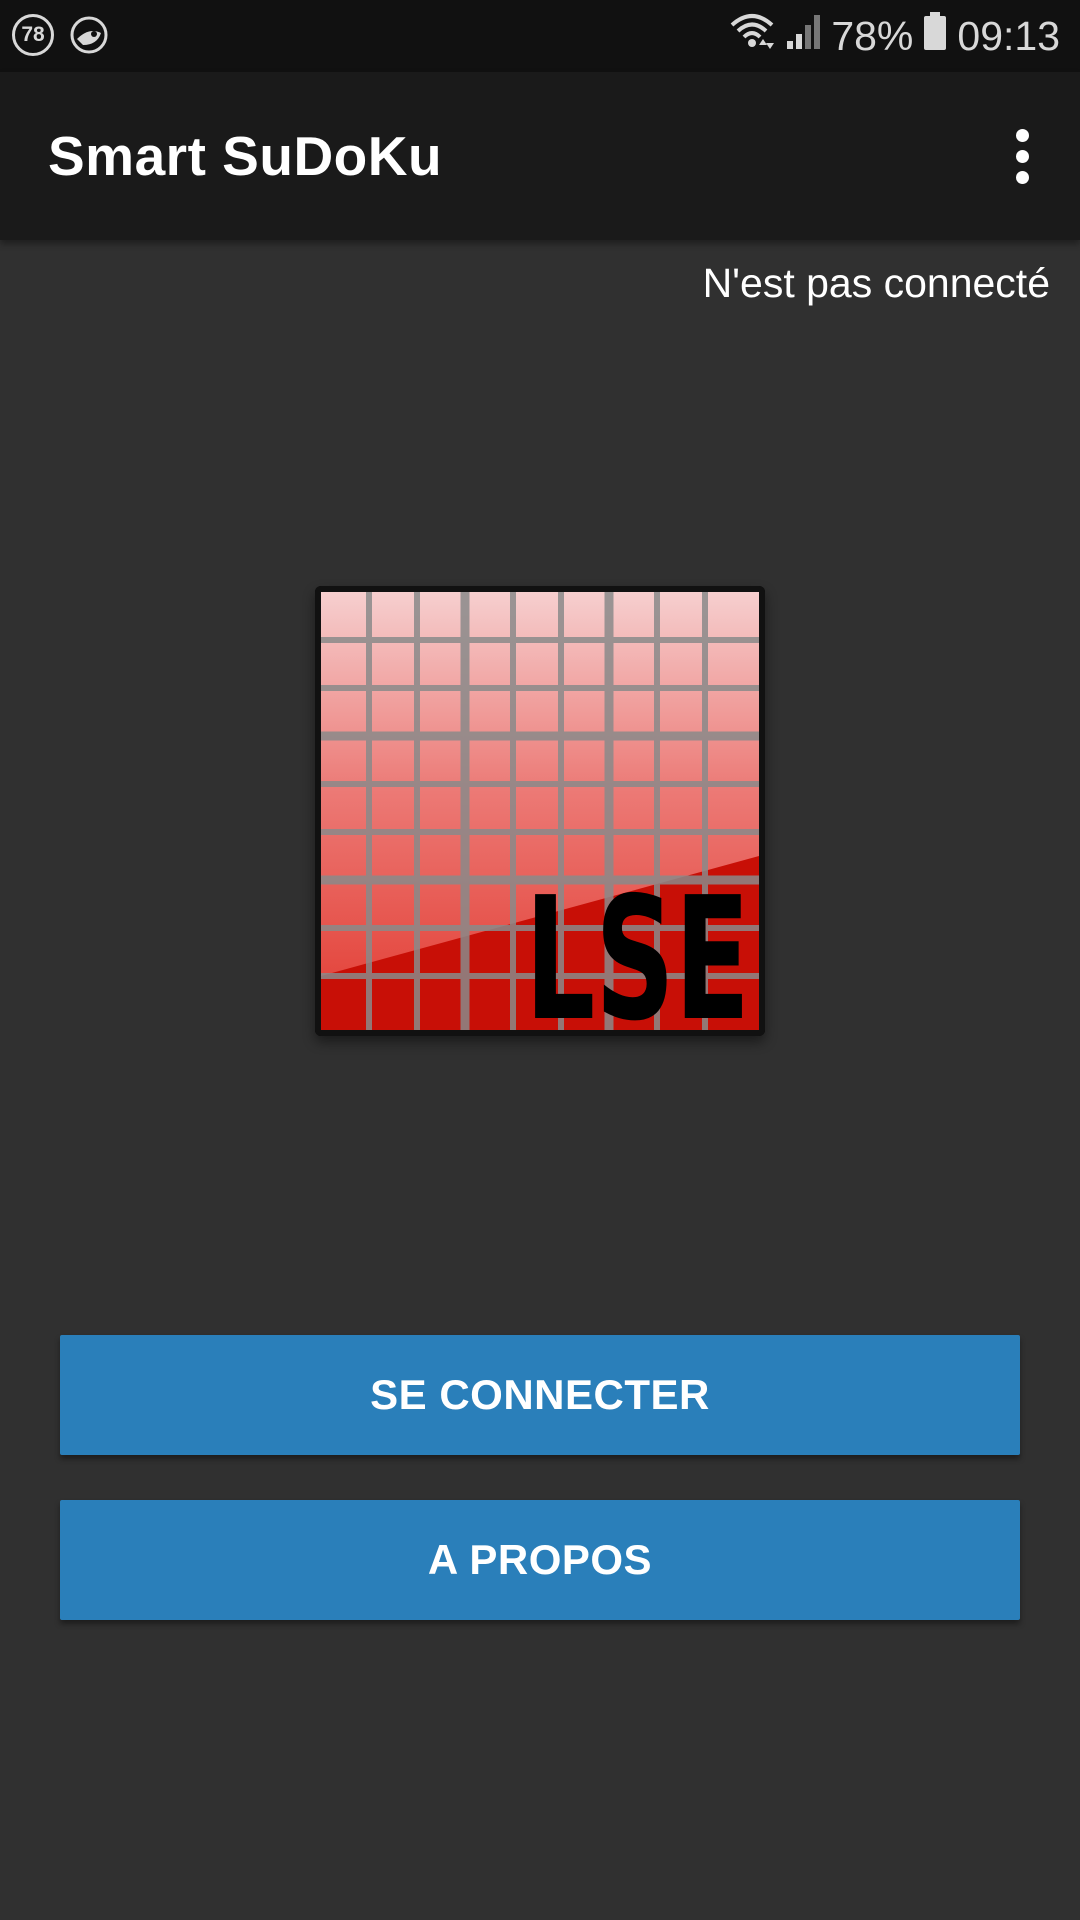 This screenshot has width=1080, height=1920. I want to click on connect-button: SE CONNECTER, so click(540, 1395).